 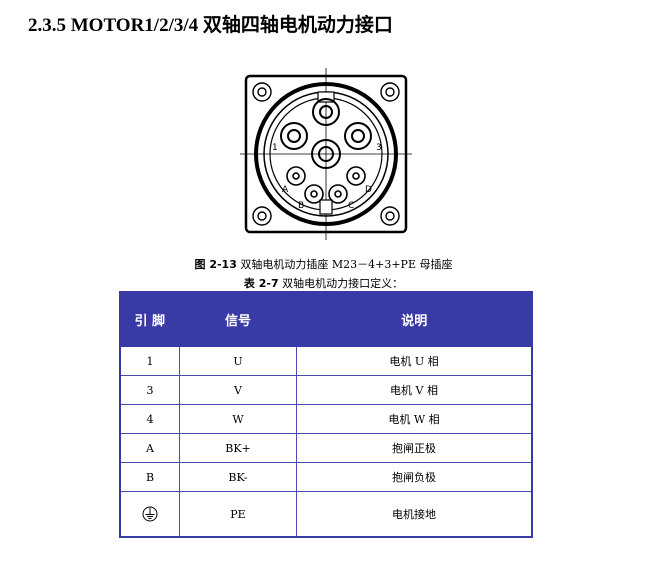 I want to click on pin-label: D, so click(x=368, y=190).